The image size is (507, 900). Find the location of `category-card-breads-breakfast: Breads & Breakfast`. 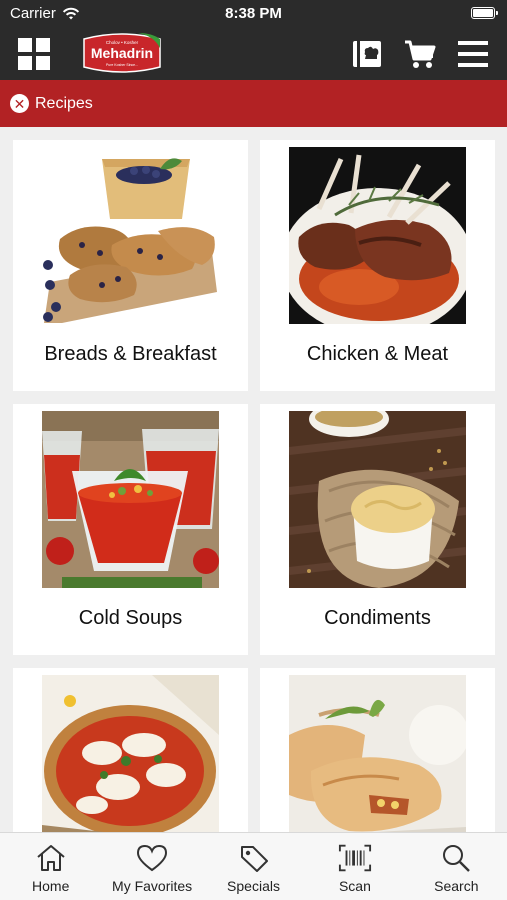

category-card-breads-breakfast: Breads & Breakfast is located at coordinates (130, 265).